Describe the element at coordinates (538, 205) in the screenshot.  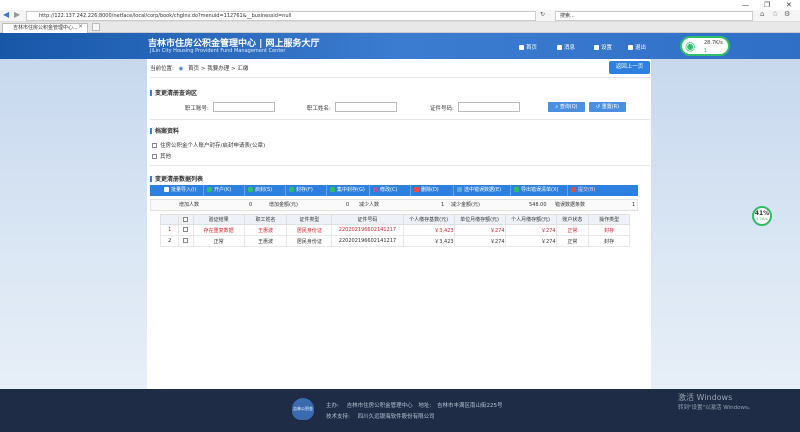
I see `reduce-amount-value: 548.00` at that location.